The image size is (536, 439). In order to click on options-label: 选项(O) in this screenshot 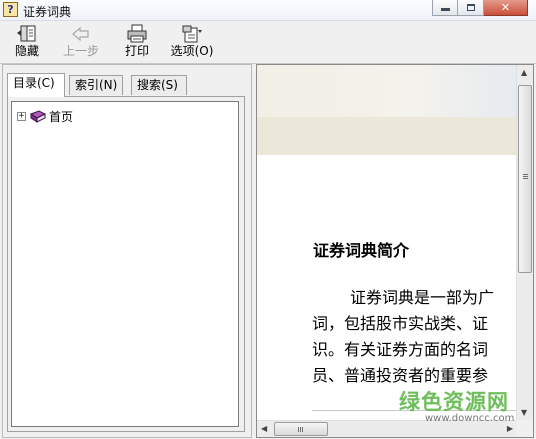, I will do `click(192, 51)`.